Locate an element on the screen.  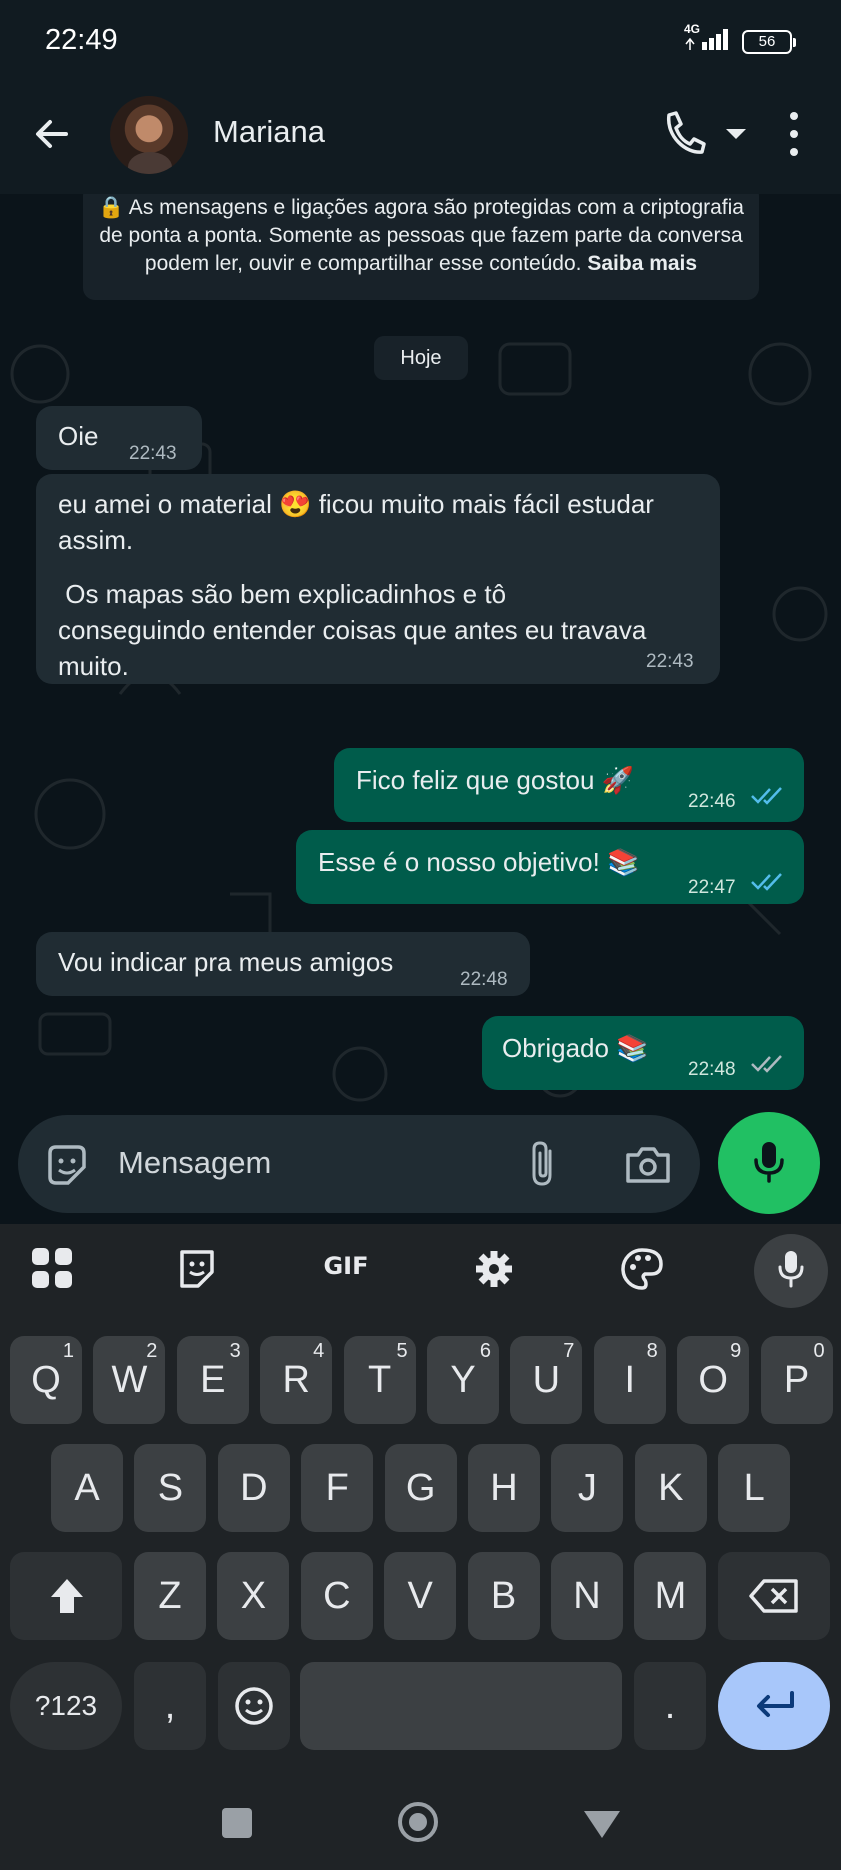
avatar is located at coordinates (149, 135).